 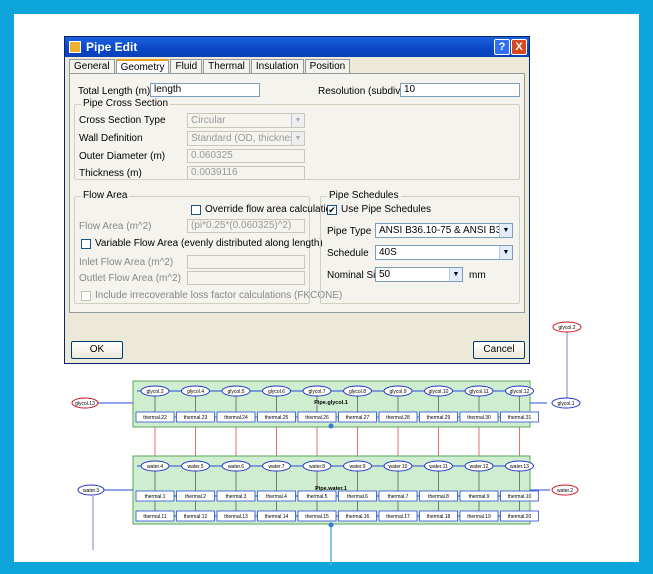 What do you see at coordinates (479, 467) in the screenshot?
I see `water-node-label: water.12` at bounding box center [479, 467].